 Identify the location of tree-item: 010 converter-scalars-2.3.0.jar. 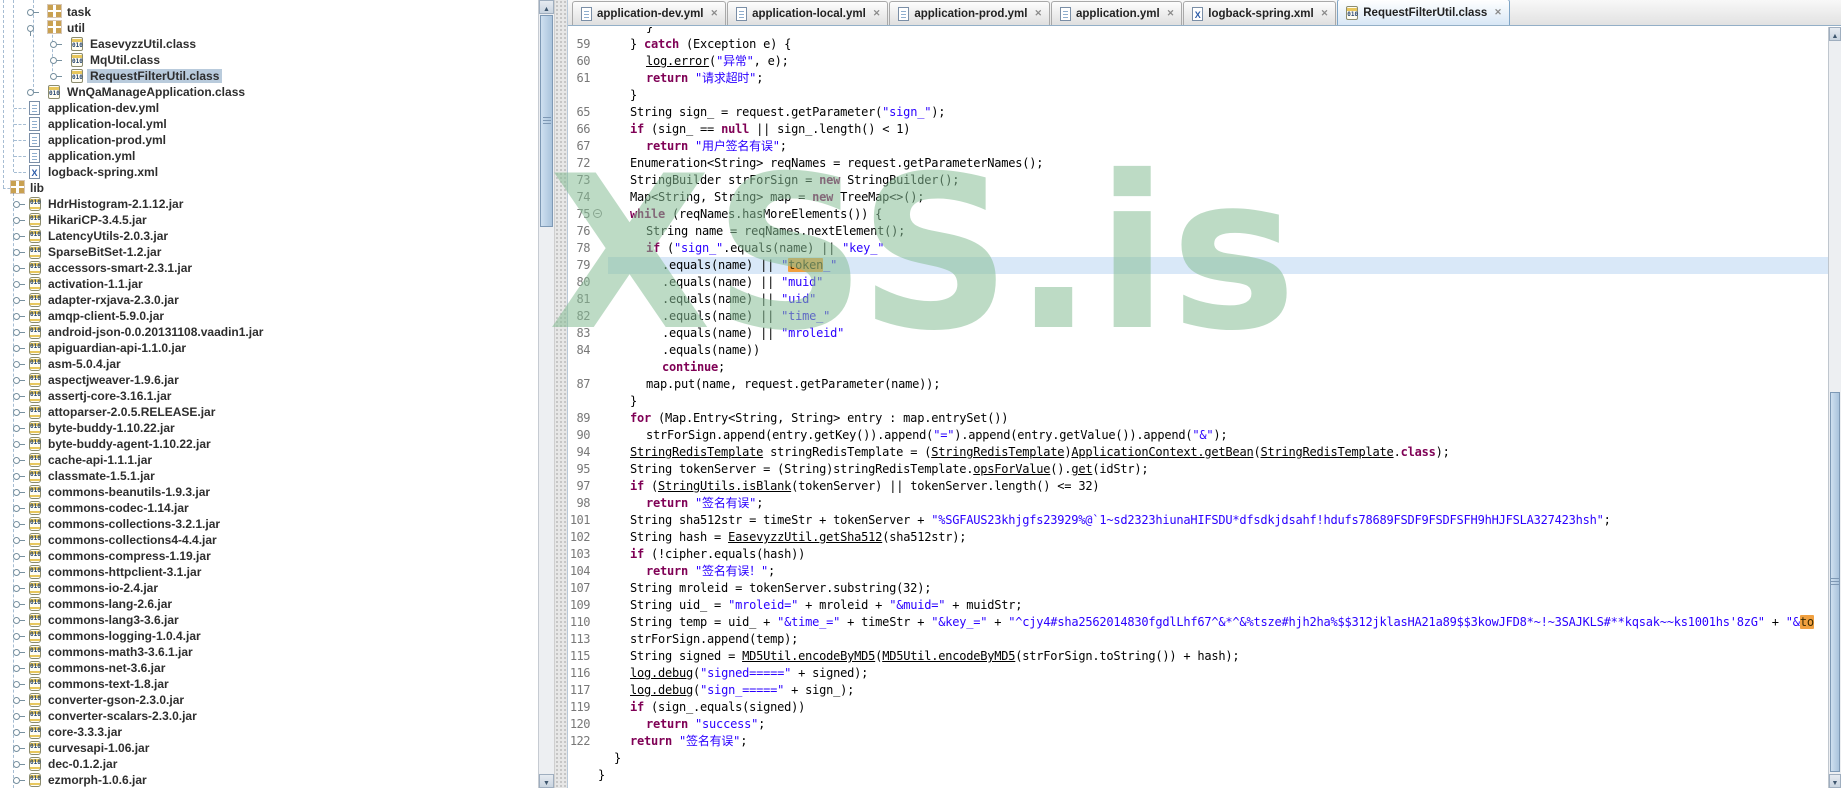
(269, 716).